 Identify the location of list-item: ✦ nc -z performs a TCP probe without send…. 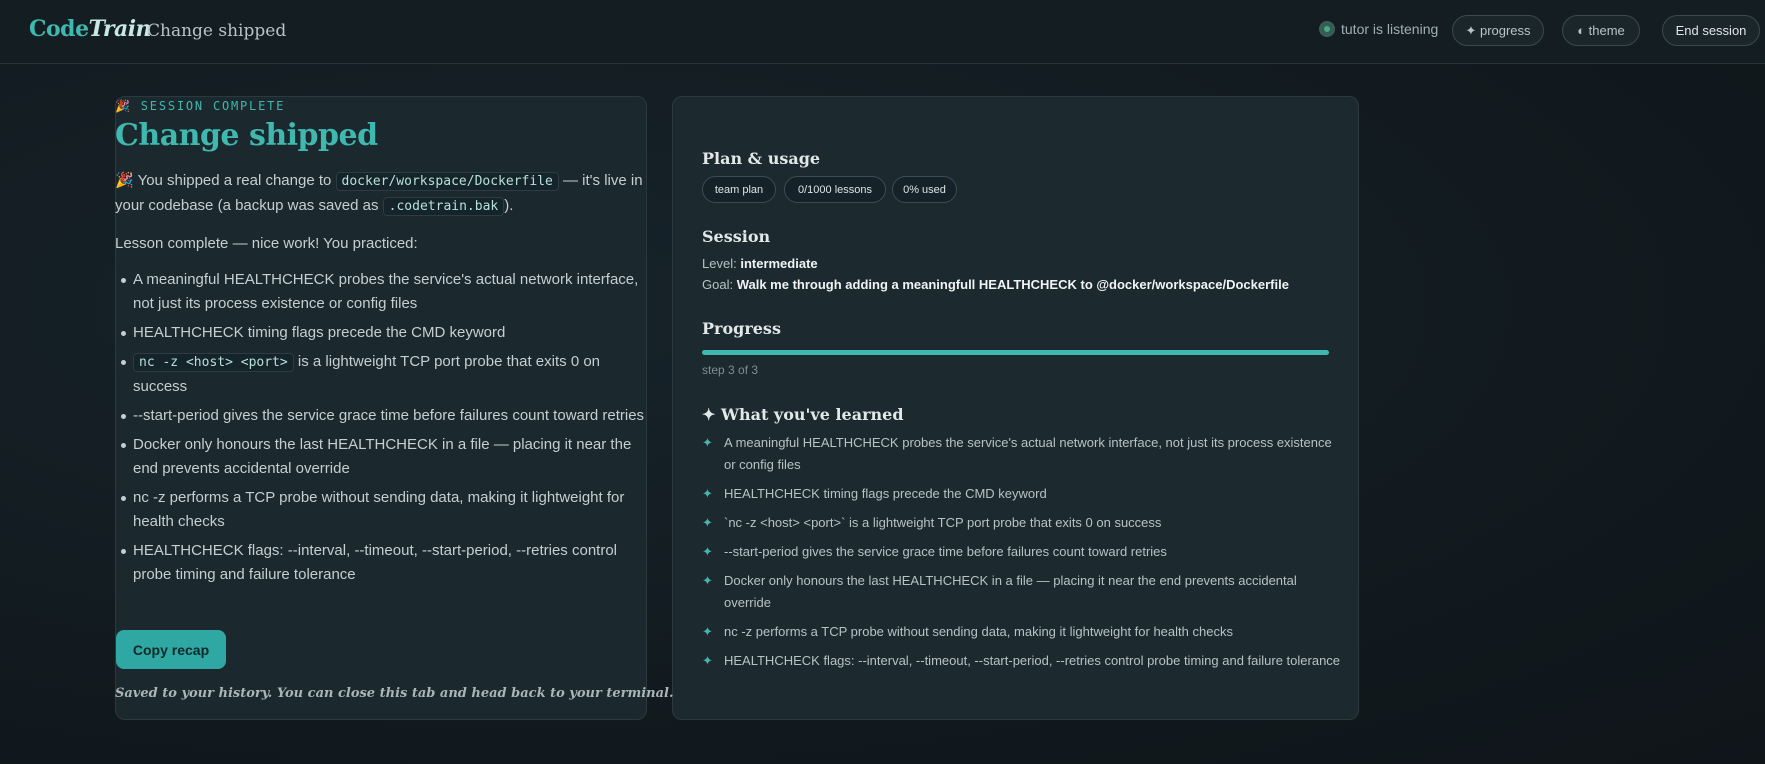
(1022, 632).